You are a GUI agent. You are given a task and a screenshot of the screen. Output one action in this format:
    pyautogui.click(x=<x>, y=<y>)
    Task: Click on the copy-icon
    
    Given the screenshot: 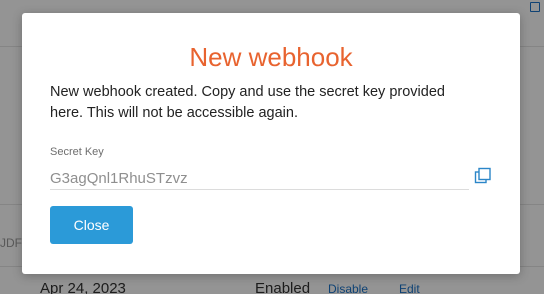 What is the action you would take?
    pyautogui.click(x=482, y=175)
    